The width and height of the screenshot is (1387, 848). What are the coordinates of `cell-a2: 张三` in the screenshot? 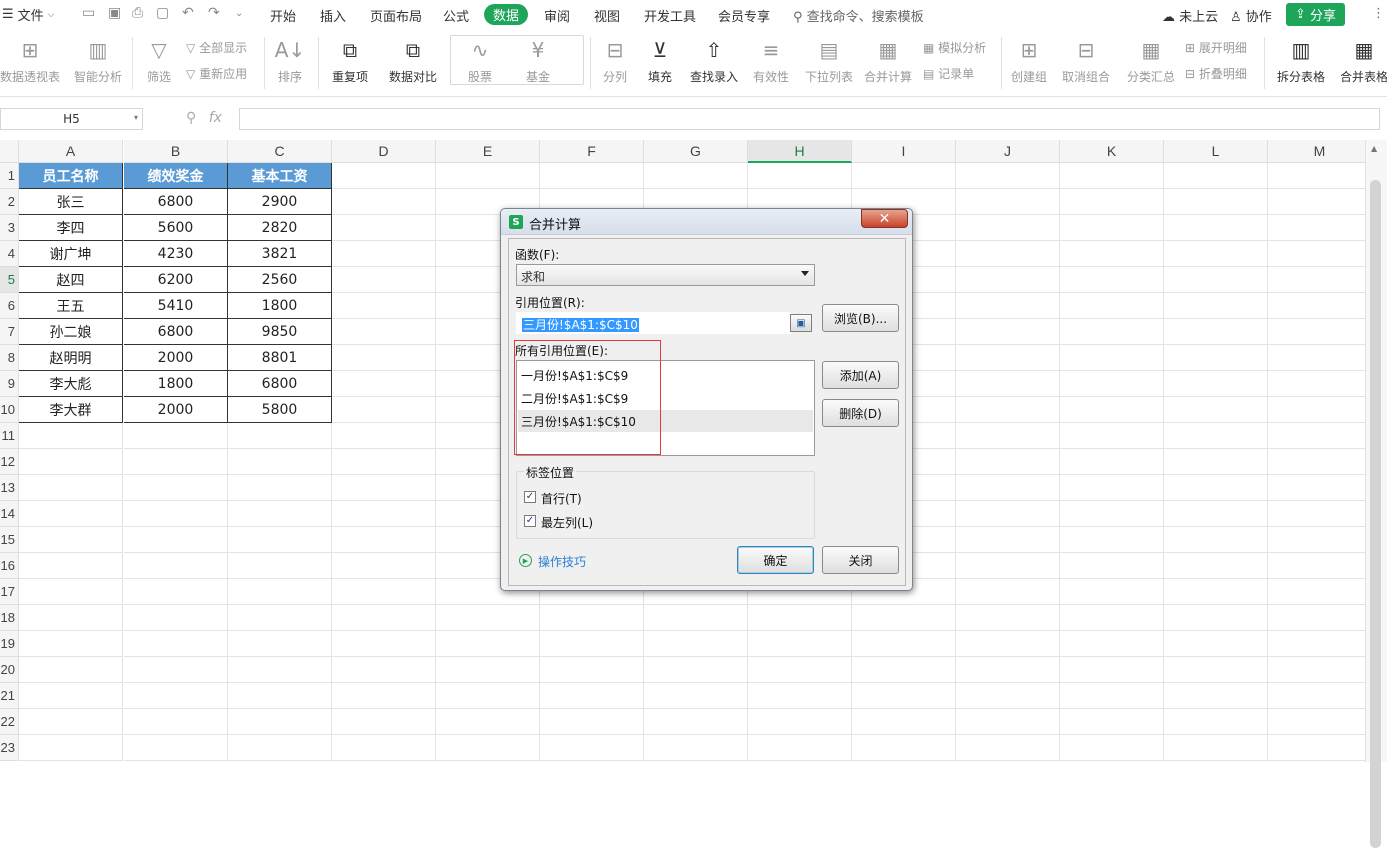 It's located at (71, 202).